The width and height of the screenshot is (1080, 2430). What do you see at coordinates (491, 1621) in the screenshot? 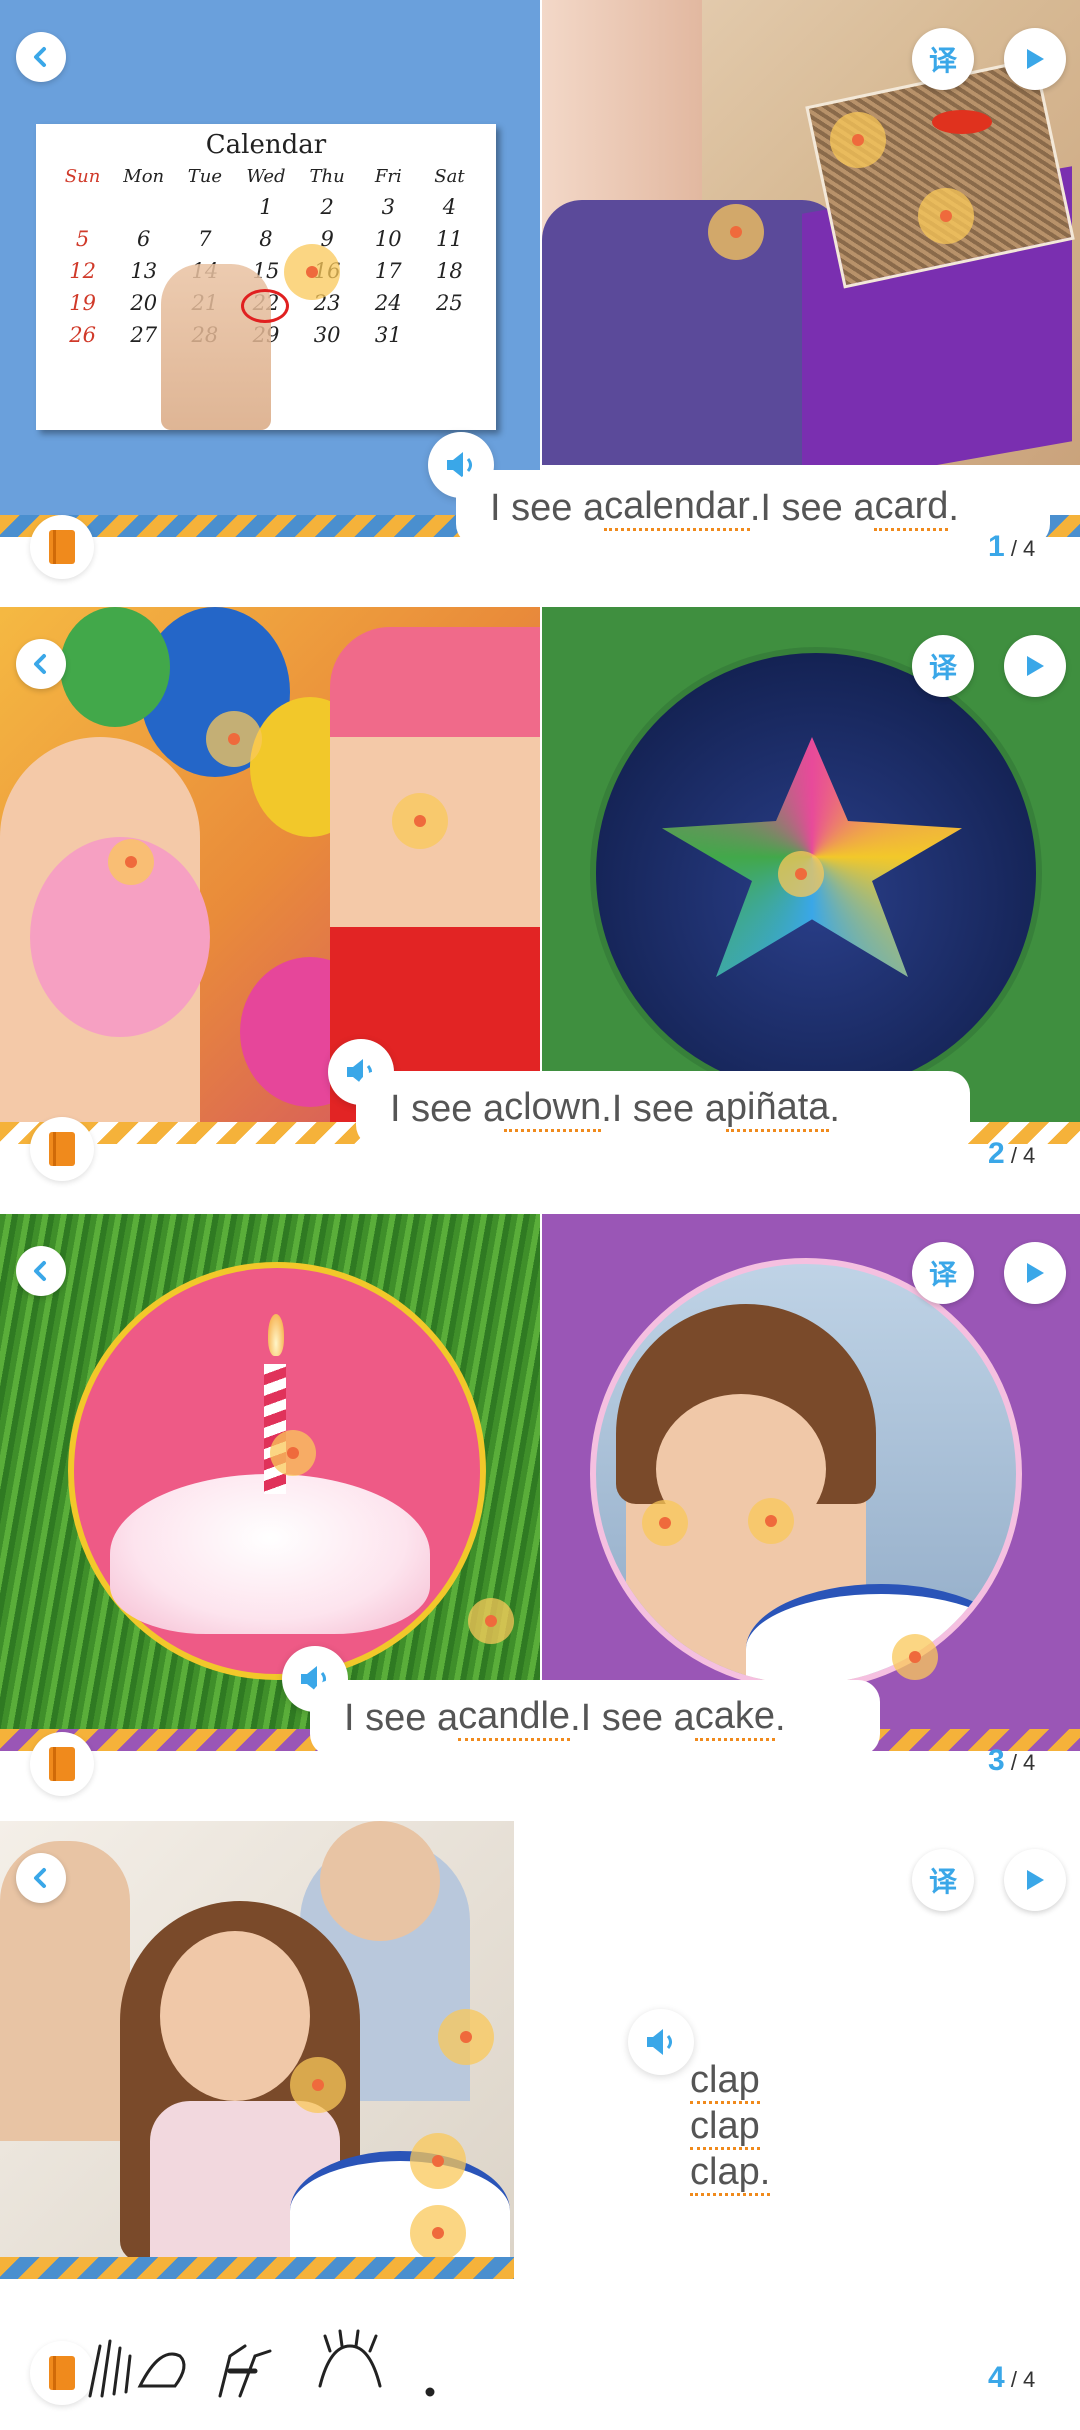
I see `hotspot-grass` at bounding box center [491, 1621].